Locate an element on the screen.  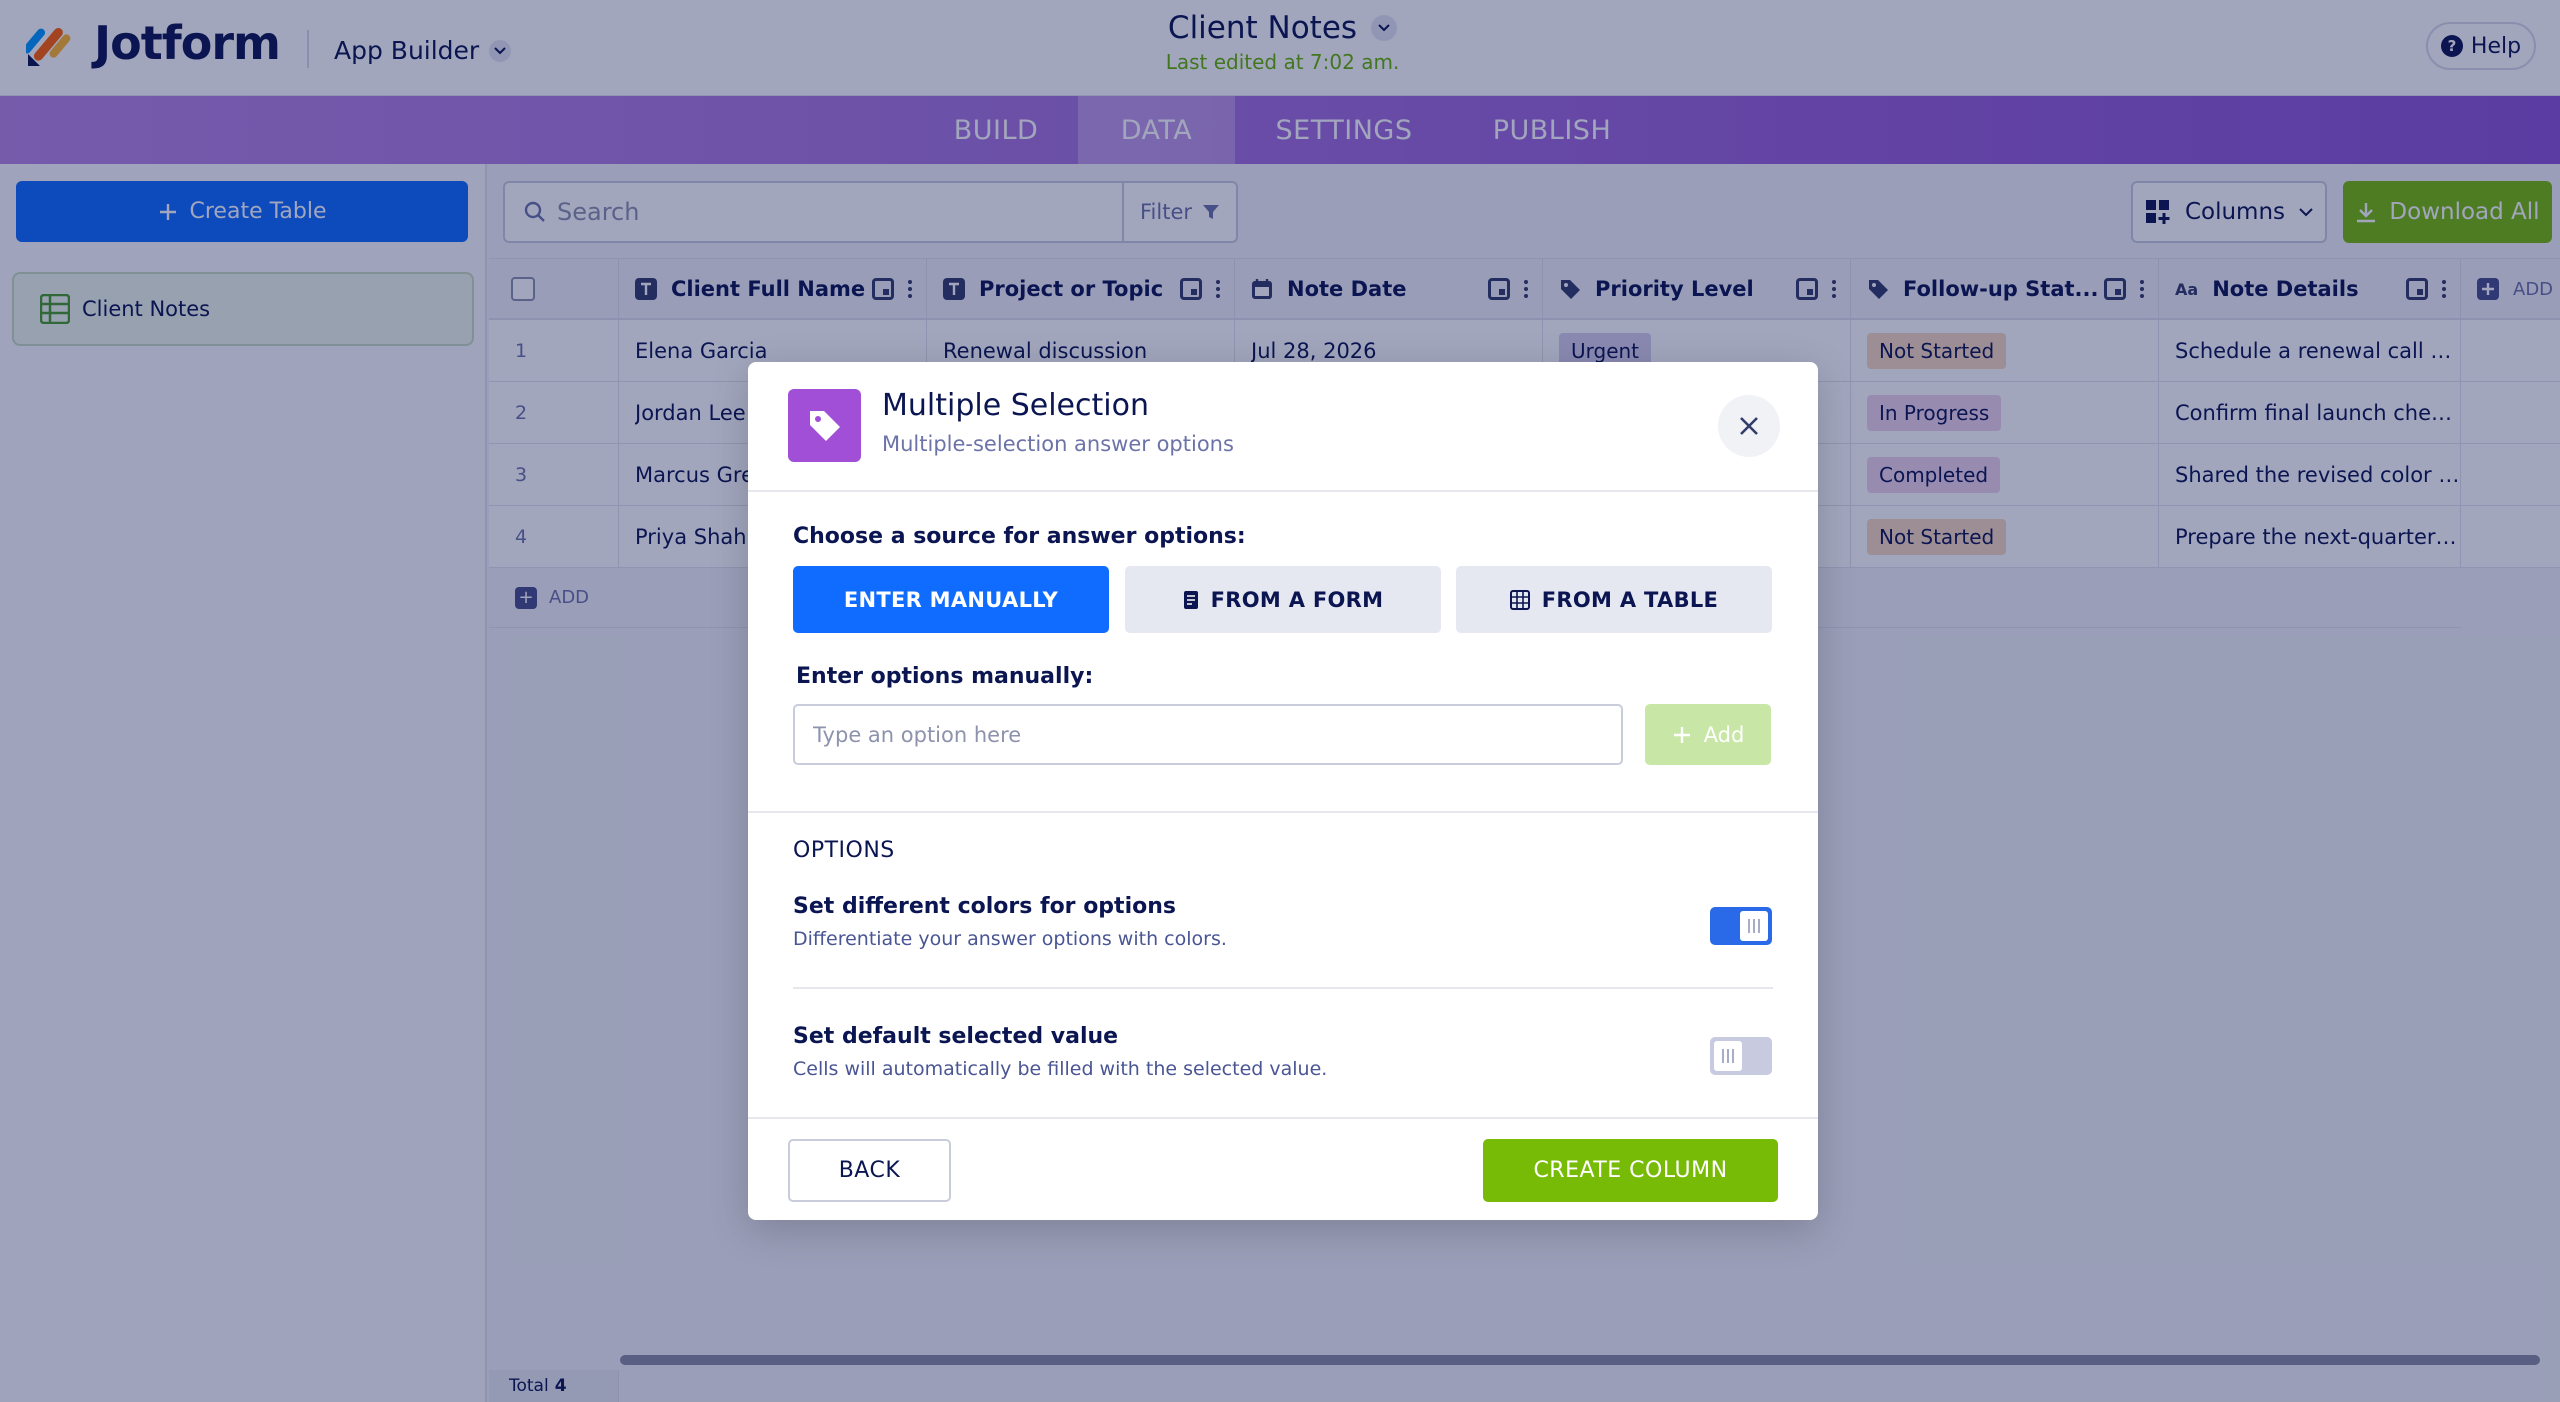
enter-manually-label: ENTER MANUALLY is located at coordinates (951, 599).